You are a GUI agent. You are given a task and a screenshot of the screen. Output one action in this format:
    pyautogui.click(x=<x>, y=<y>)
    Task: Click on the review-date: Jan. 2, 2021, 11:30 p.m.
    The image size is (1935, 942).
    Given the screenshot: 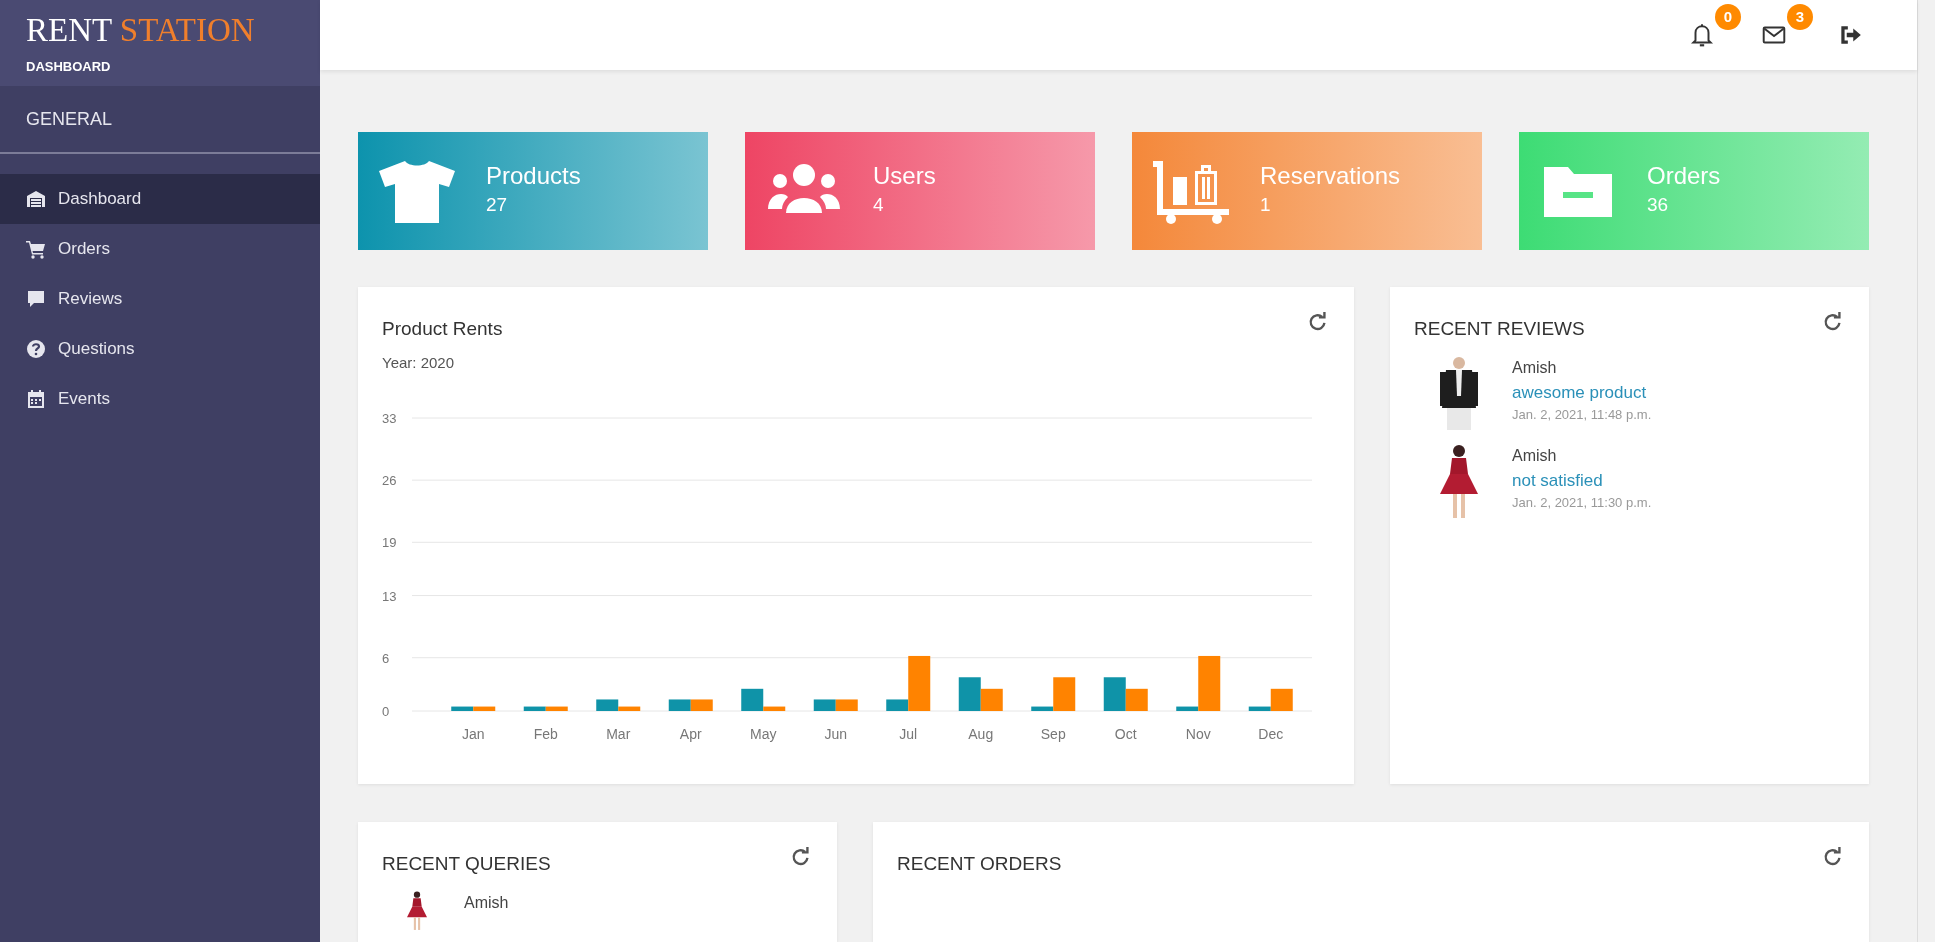 What is the action you would take?
    pyautogui.click(x=1582, y=503)
    